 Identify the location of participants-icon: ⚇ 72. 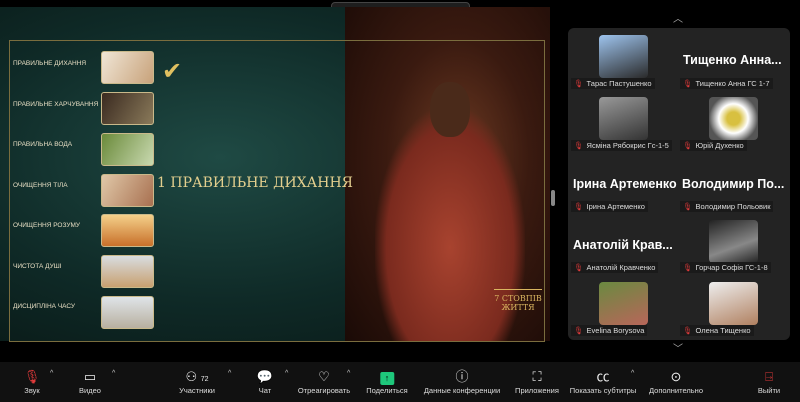
(197, 376).